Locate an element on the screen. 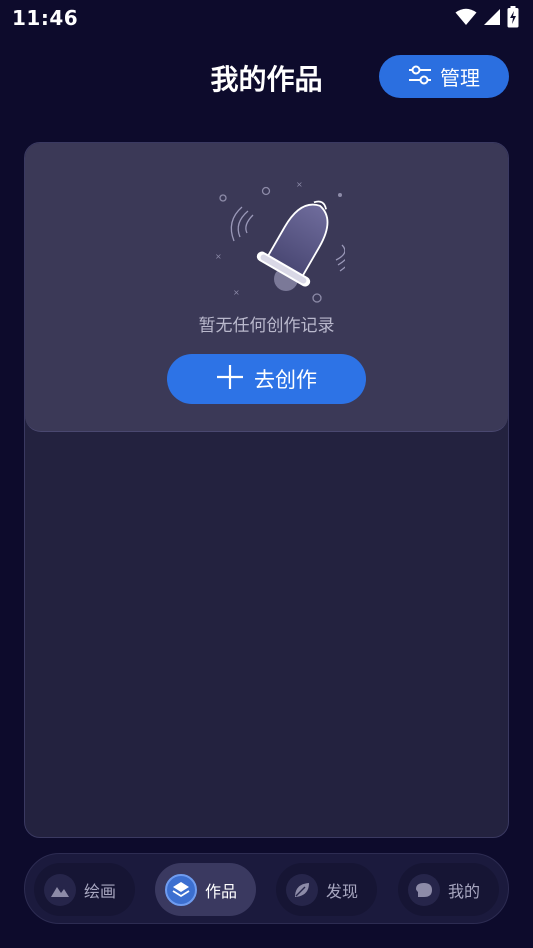  status-icons is located at coordinates (487, 19).